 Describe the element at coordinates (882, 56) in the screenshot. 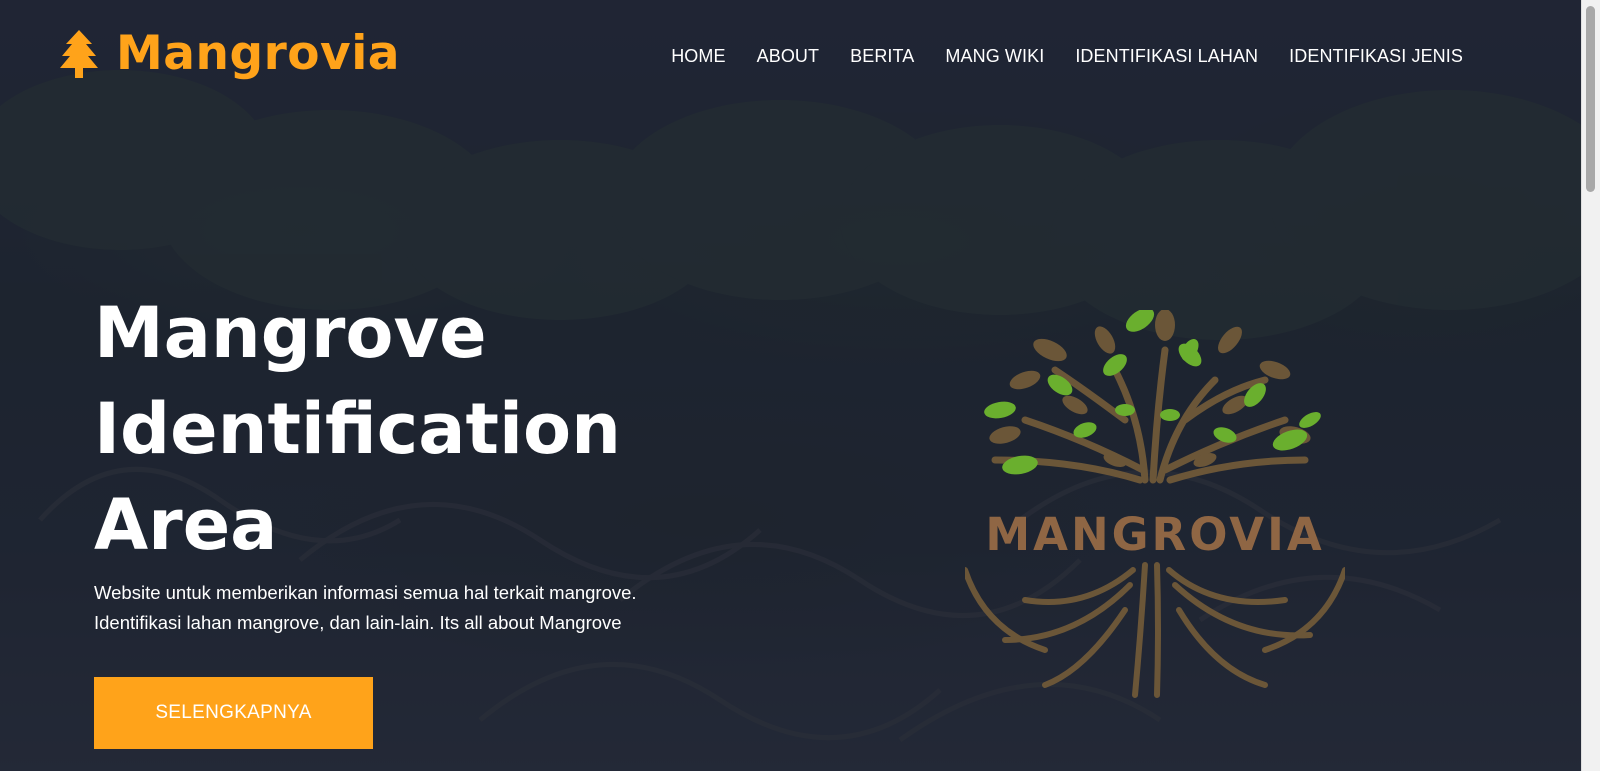

I see `nav-berita: BERITA` at that location.